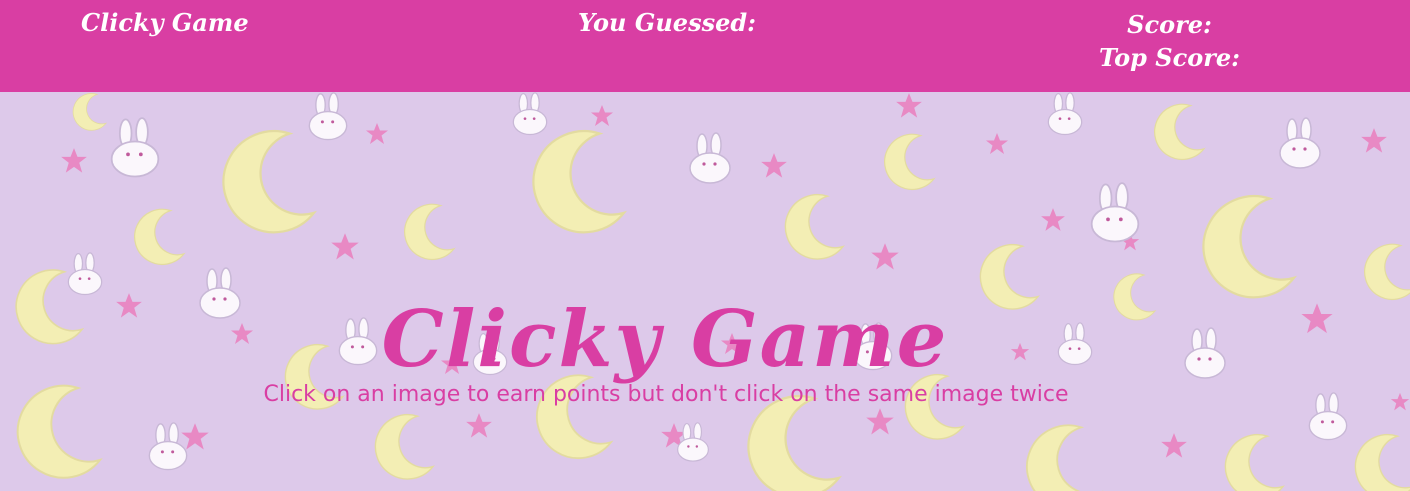 This screenshot has width=1410, height=491. Describe the element at coordinates (1169, 24) in the screenshot. I see `score-label: Score:` at that location.